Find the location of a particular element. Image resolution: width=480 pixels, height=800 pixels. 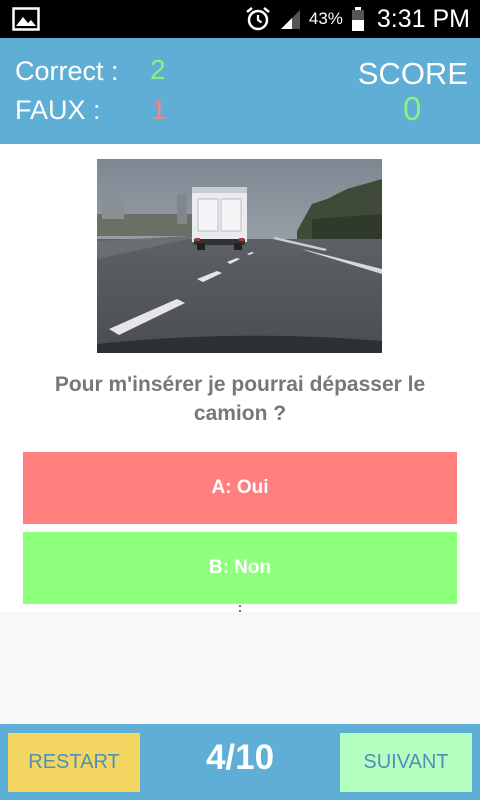

question-photo is located at coordinates (239, 256).